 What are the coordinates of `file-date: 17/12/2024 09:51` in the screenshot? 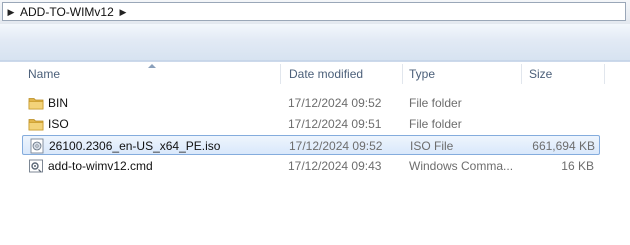 It's located at (335, 124).